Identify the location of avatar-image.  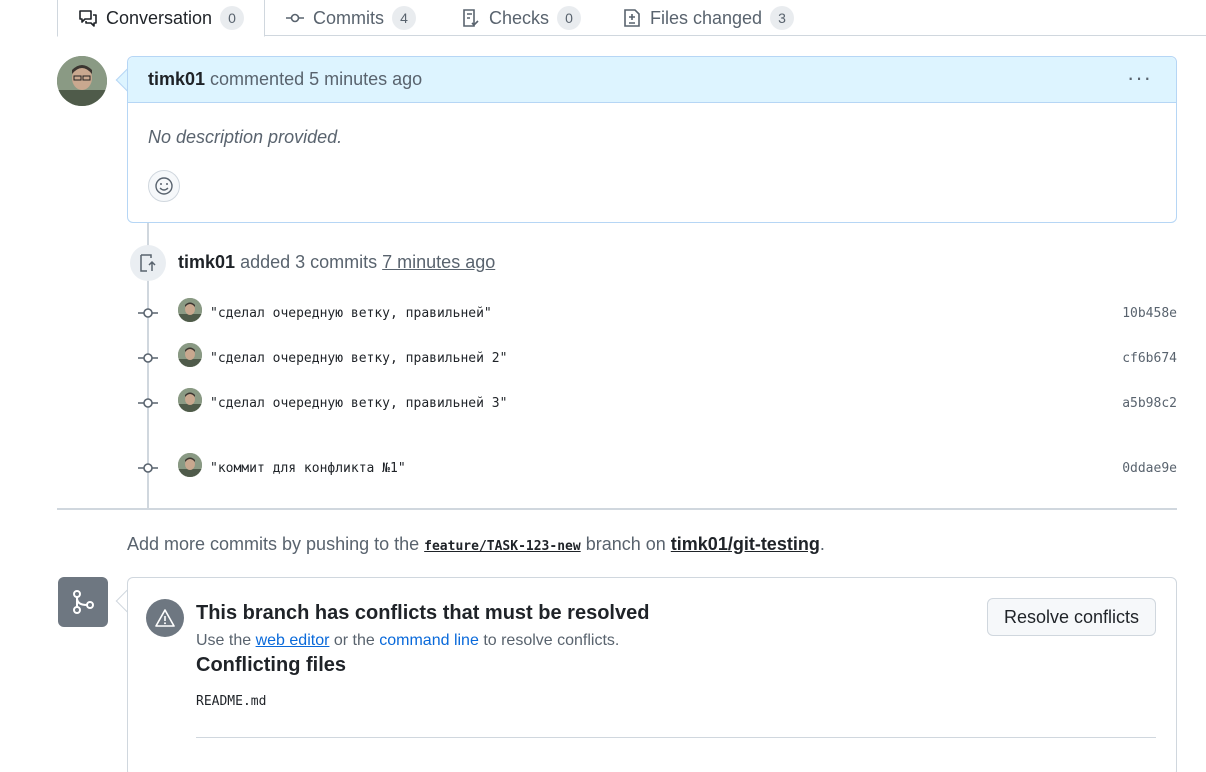
(82, 81).